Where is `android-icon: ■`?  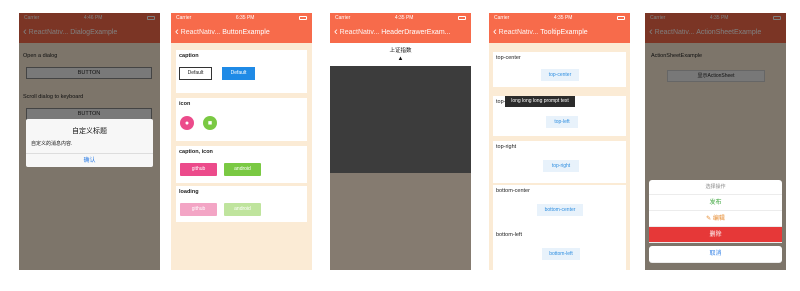 android-icon: ■ is located at coordinates (210, 123).